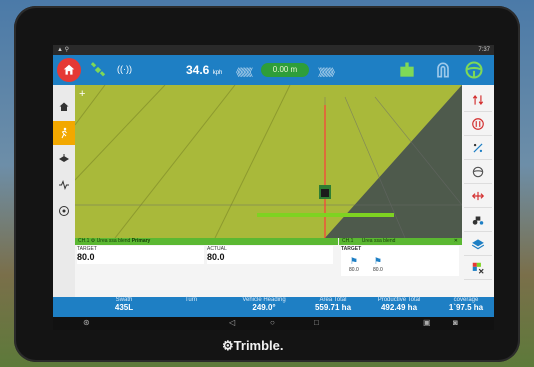  I want to click on area-total-stat: Area Total 559.71 ha, so click(333, 304).